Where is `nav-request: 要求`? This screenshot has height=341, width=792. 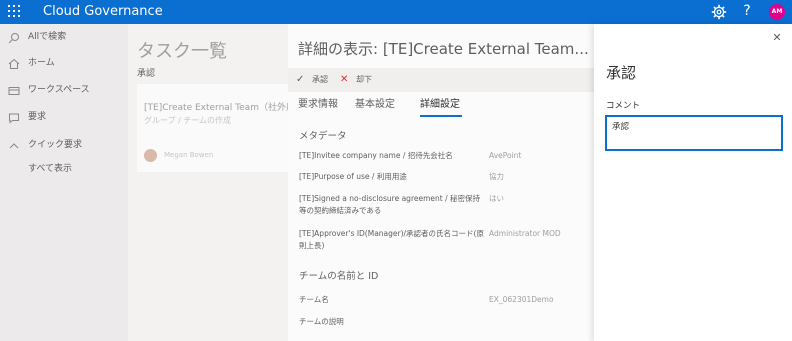
nav-request: 要求 is located at coordinates (64, 118).